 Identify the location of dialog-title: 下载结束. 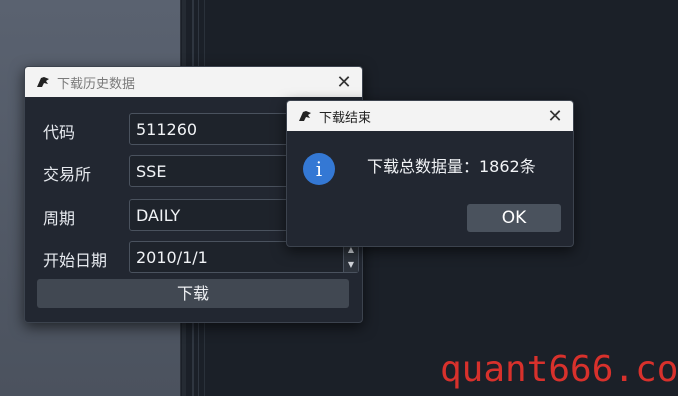
(345, 118).